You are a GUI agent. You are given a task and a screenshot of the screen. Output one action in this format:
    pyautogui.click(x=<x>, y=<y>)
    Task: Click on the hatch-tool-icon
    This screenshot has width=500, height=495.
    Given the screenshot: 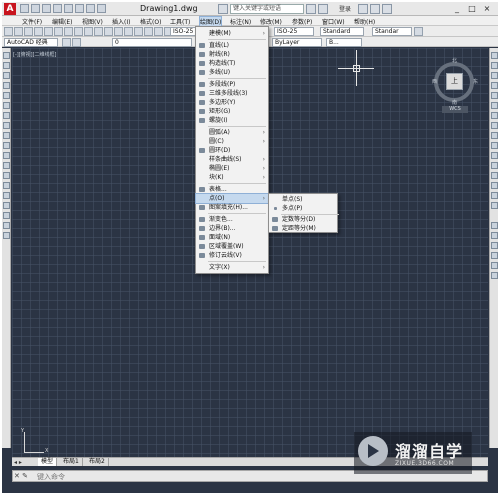 What is the action you would take?
    pyautogui.click(x=6, y=195)
    